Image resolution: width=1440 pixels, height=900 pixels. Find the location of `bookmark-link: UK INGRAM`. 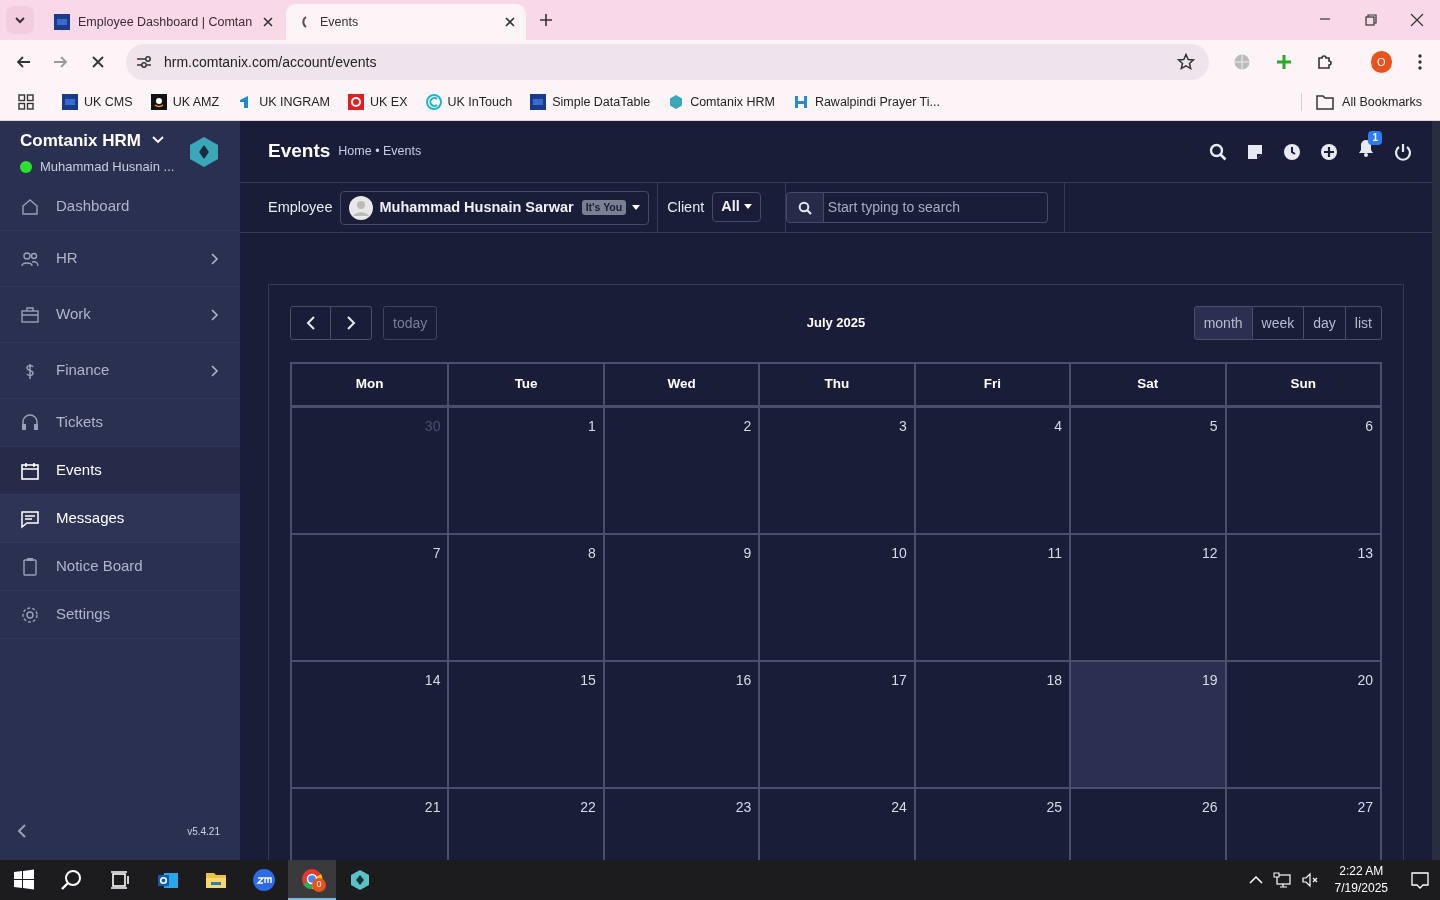

bookmark-link: UK INGRAM is located at coordinates (294, 102).